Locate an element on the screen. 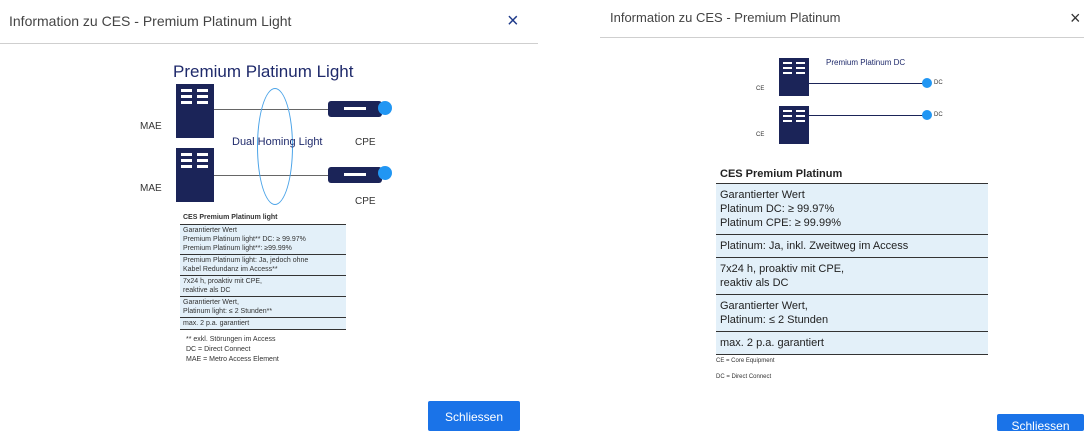  table-header: CES Premium Platinum is located at coordinates (852, 174).